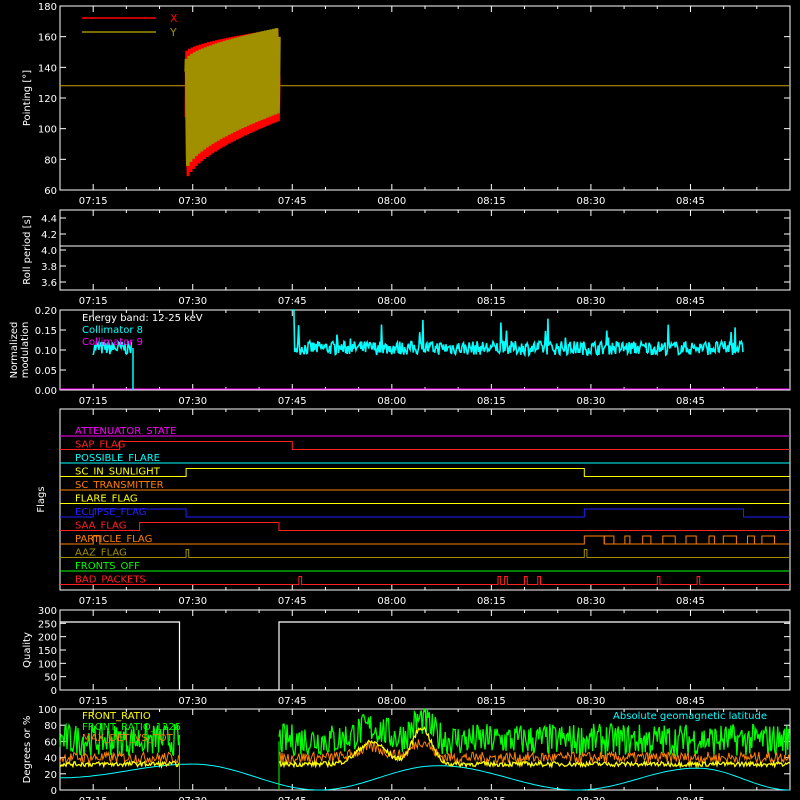  What do you see at coordinates (690, 716) in the screenshot?
I see `legend-label: Absolute geomagnetic latitude` at bounding box center [690, 716].